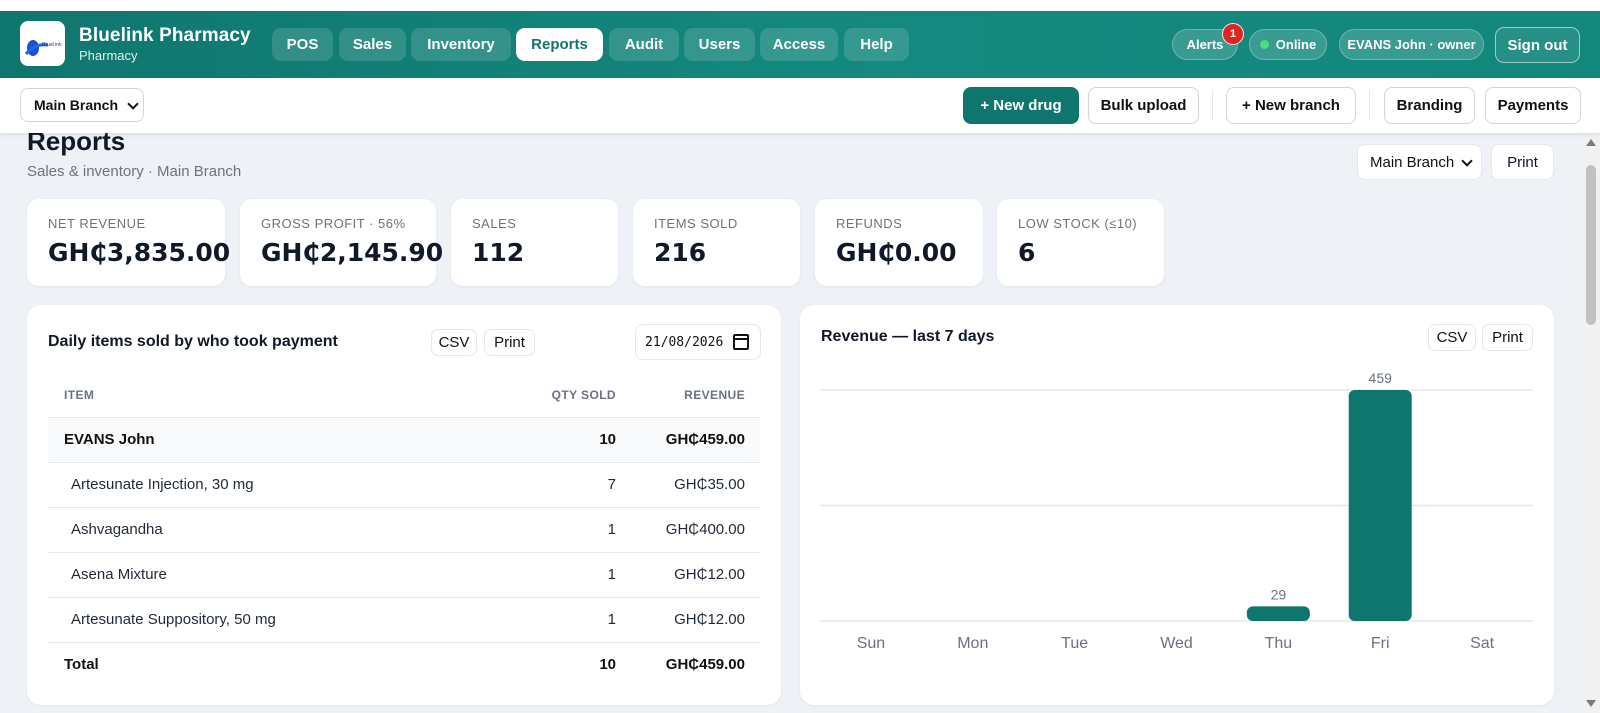  Describe the element at coordinates (1074, 643) in the screenshot. I see `chart-x-tick-label: Tue` at that location.